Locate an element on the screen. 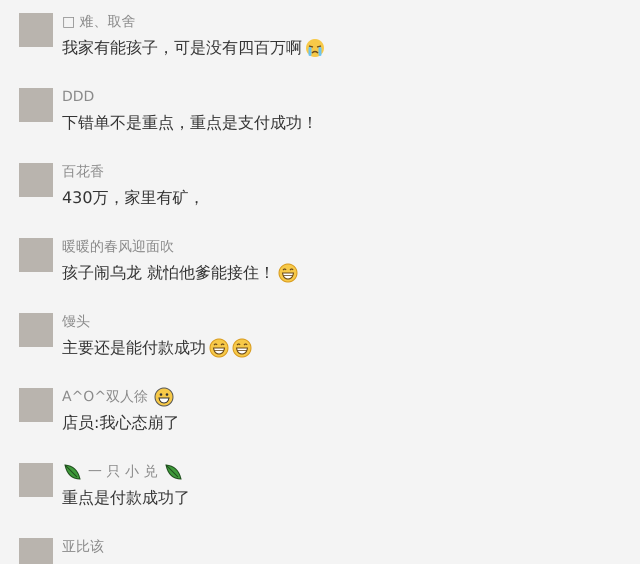 Image resolution: width=640 pixels, height=564 pixels. user-name: 亚比该 is located at coordinates (83, 547).